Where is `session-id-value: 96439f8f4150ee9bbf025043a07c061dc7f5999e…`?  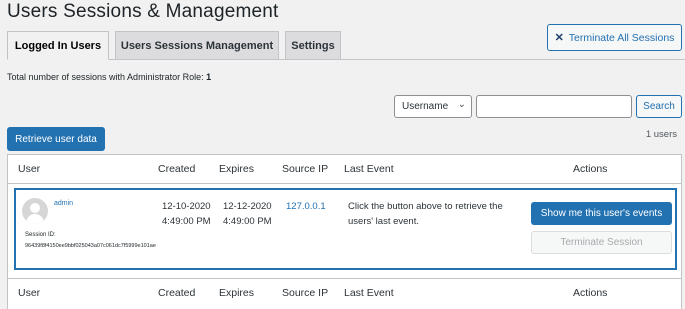
session-id-value: 96439f8f4150ee9bbf025043a07c061dc7f5999e… is located at coordinates (90, 246).